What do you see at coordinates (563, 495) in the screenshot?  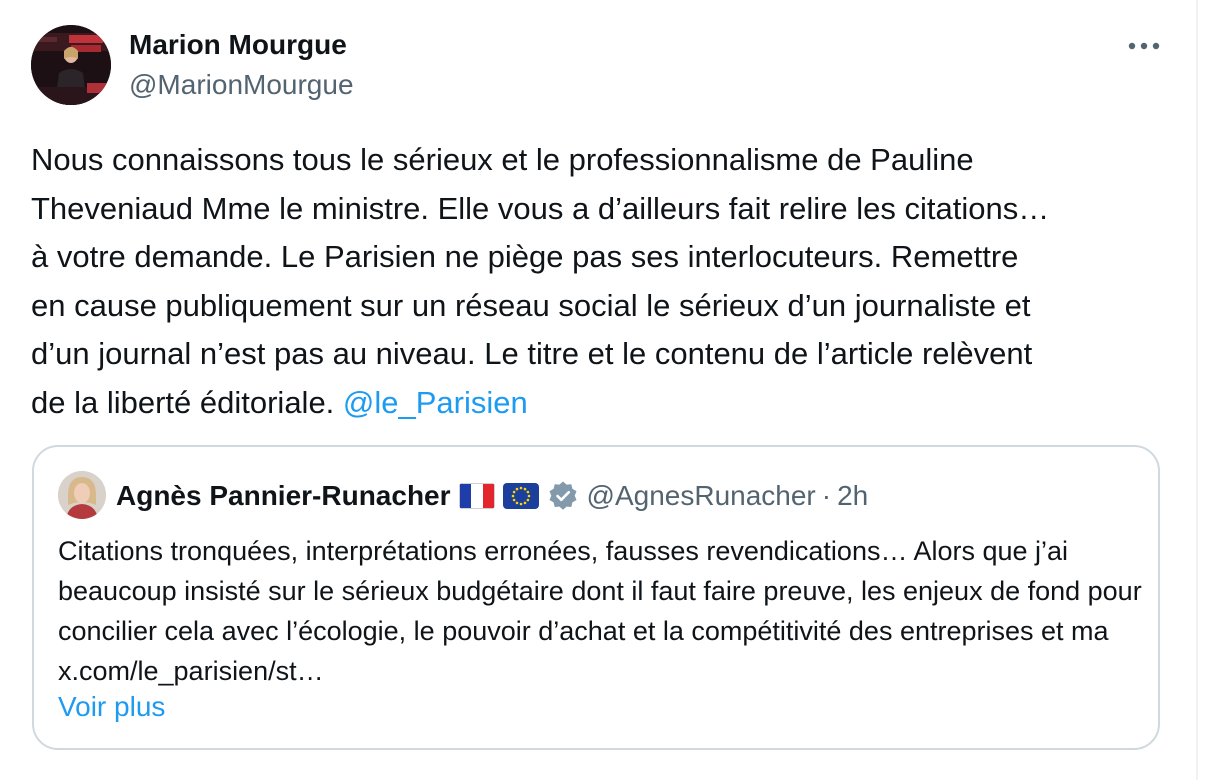 I see `verified-badge-icon` at bounding box center [563, 495].